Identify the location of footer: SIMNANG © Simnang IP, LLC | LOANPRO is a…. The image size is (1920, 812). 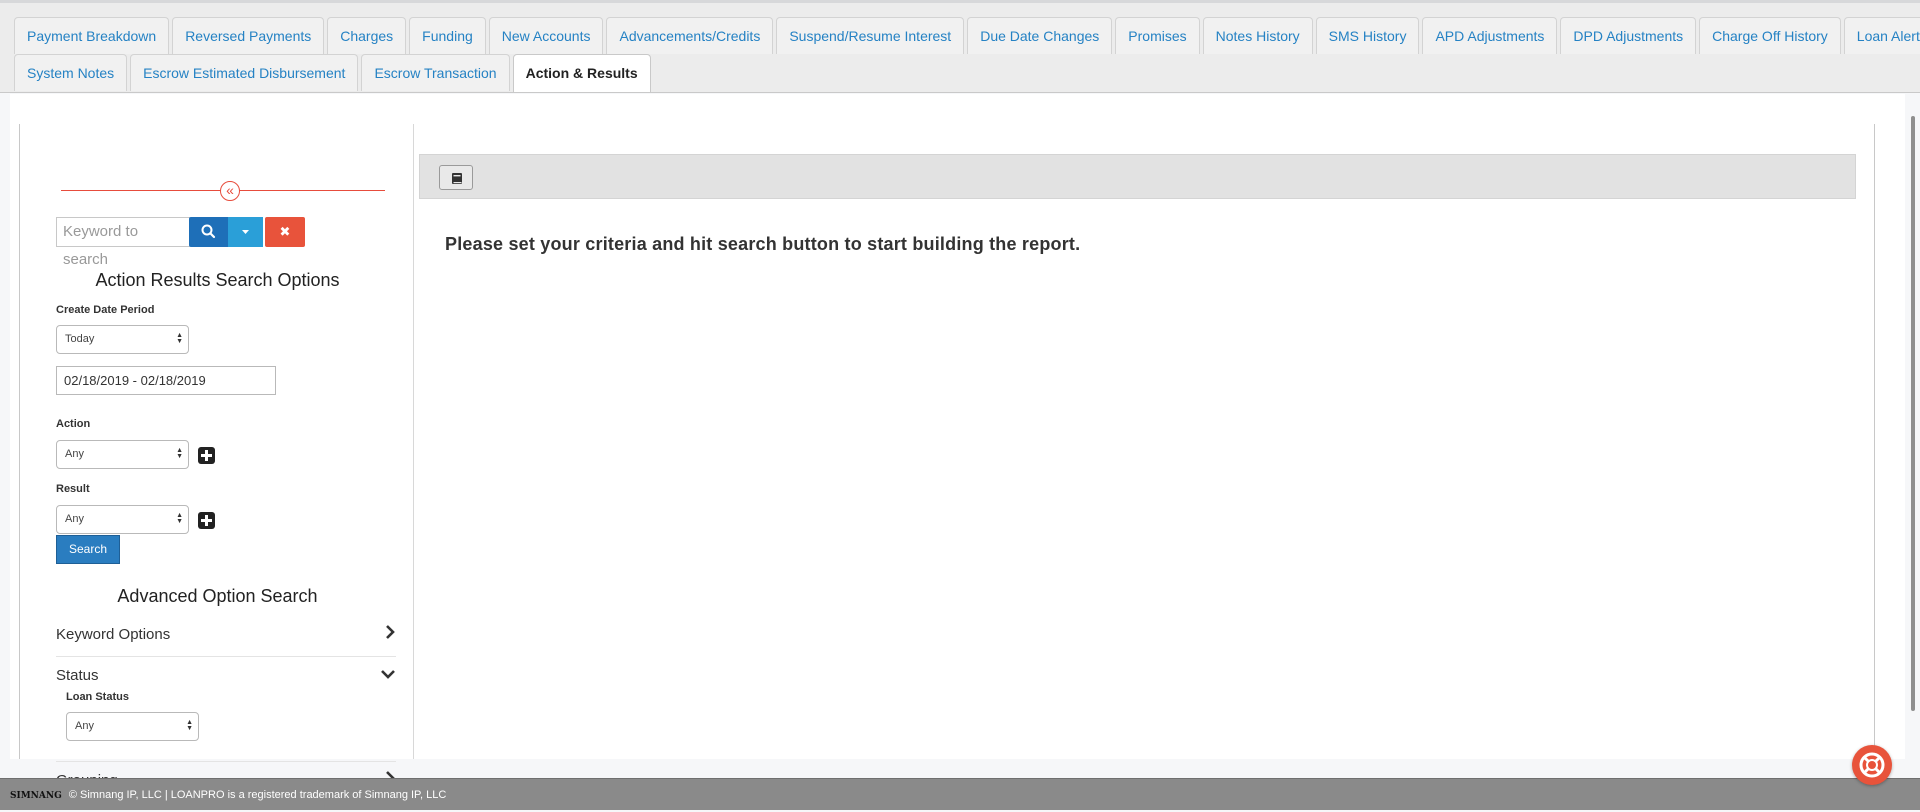
(960, 794).